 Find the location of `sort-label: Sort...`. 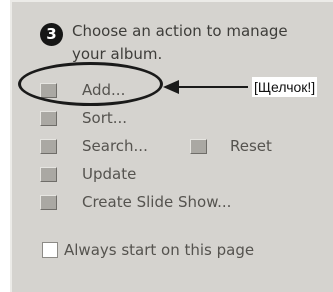

sort-label: Sort... is located at coordinates (104, 118).